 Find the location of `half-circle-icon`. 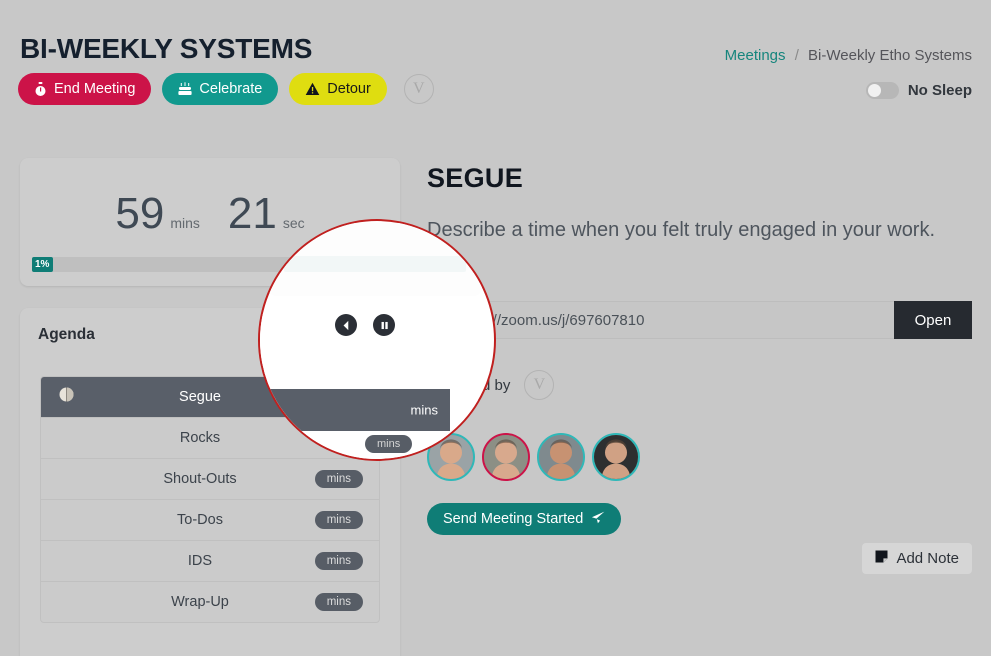

half-circle-icon is located at coordinates (66, 397).